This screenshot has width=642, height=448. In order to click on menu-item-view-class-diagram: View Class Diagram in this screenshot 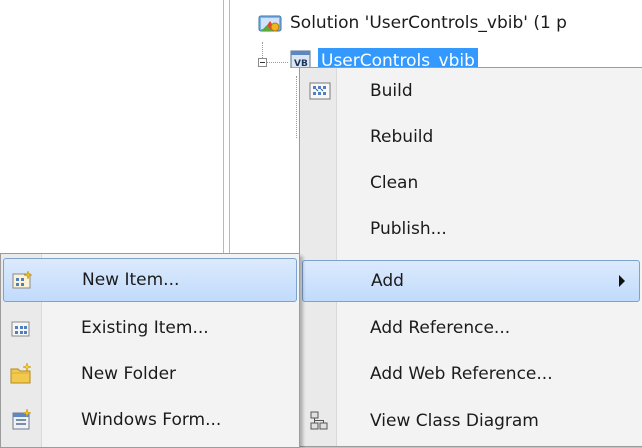, I will do `click(471, 421)`.